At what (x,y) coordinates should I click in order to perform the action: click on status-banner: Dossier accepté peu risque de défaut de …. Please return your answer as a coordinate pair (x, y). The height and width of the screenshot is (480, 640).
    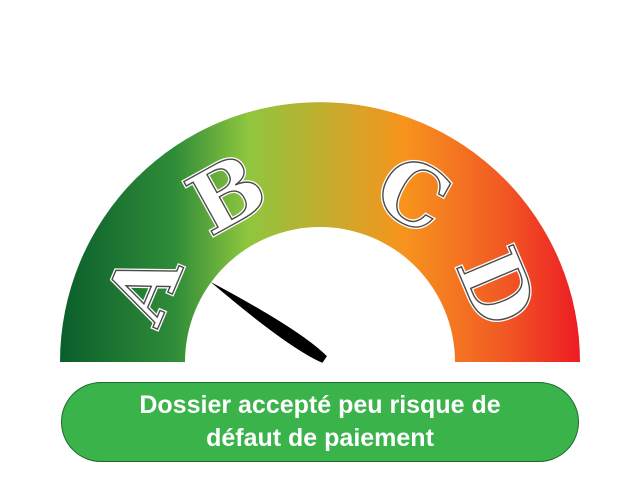
    Looking at the image, I should click on (320, 422).